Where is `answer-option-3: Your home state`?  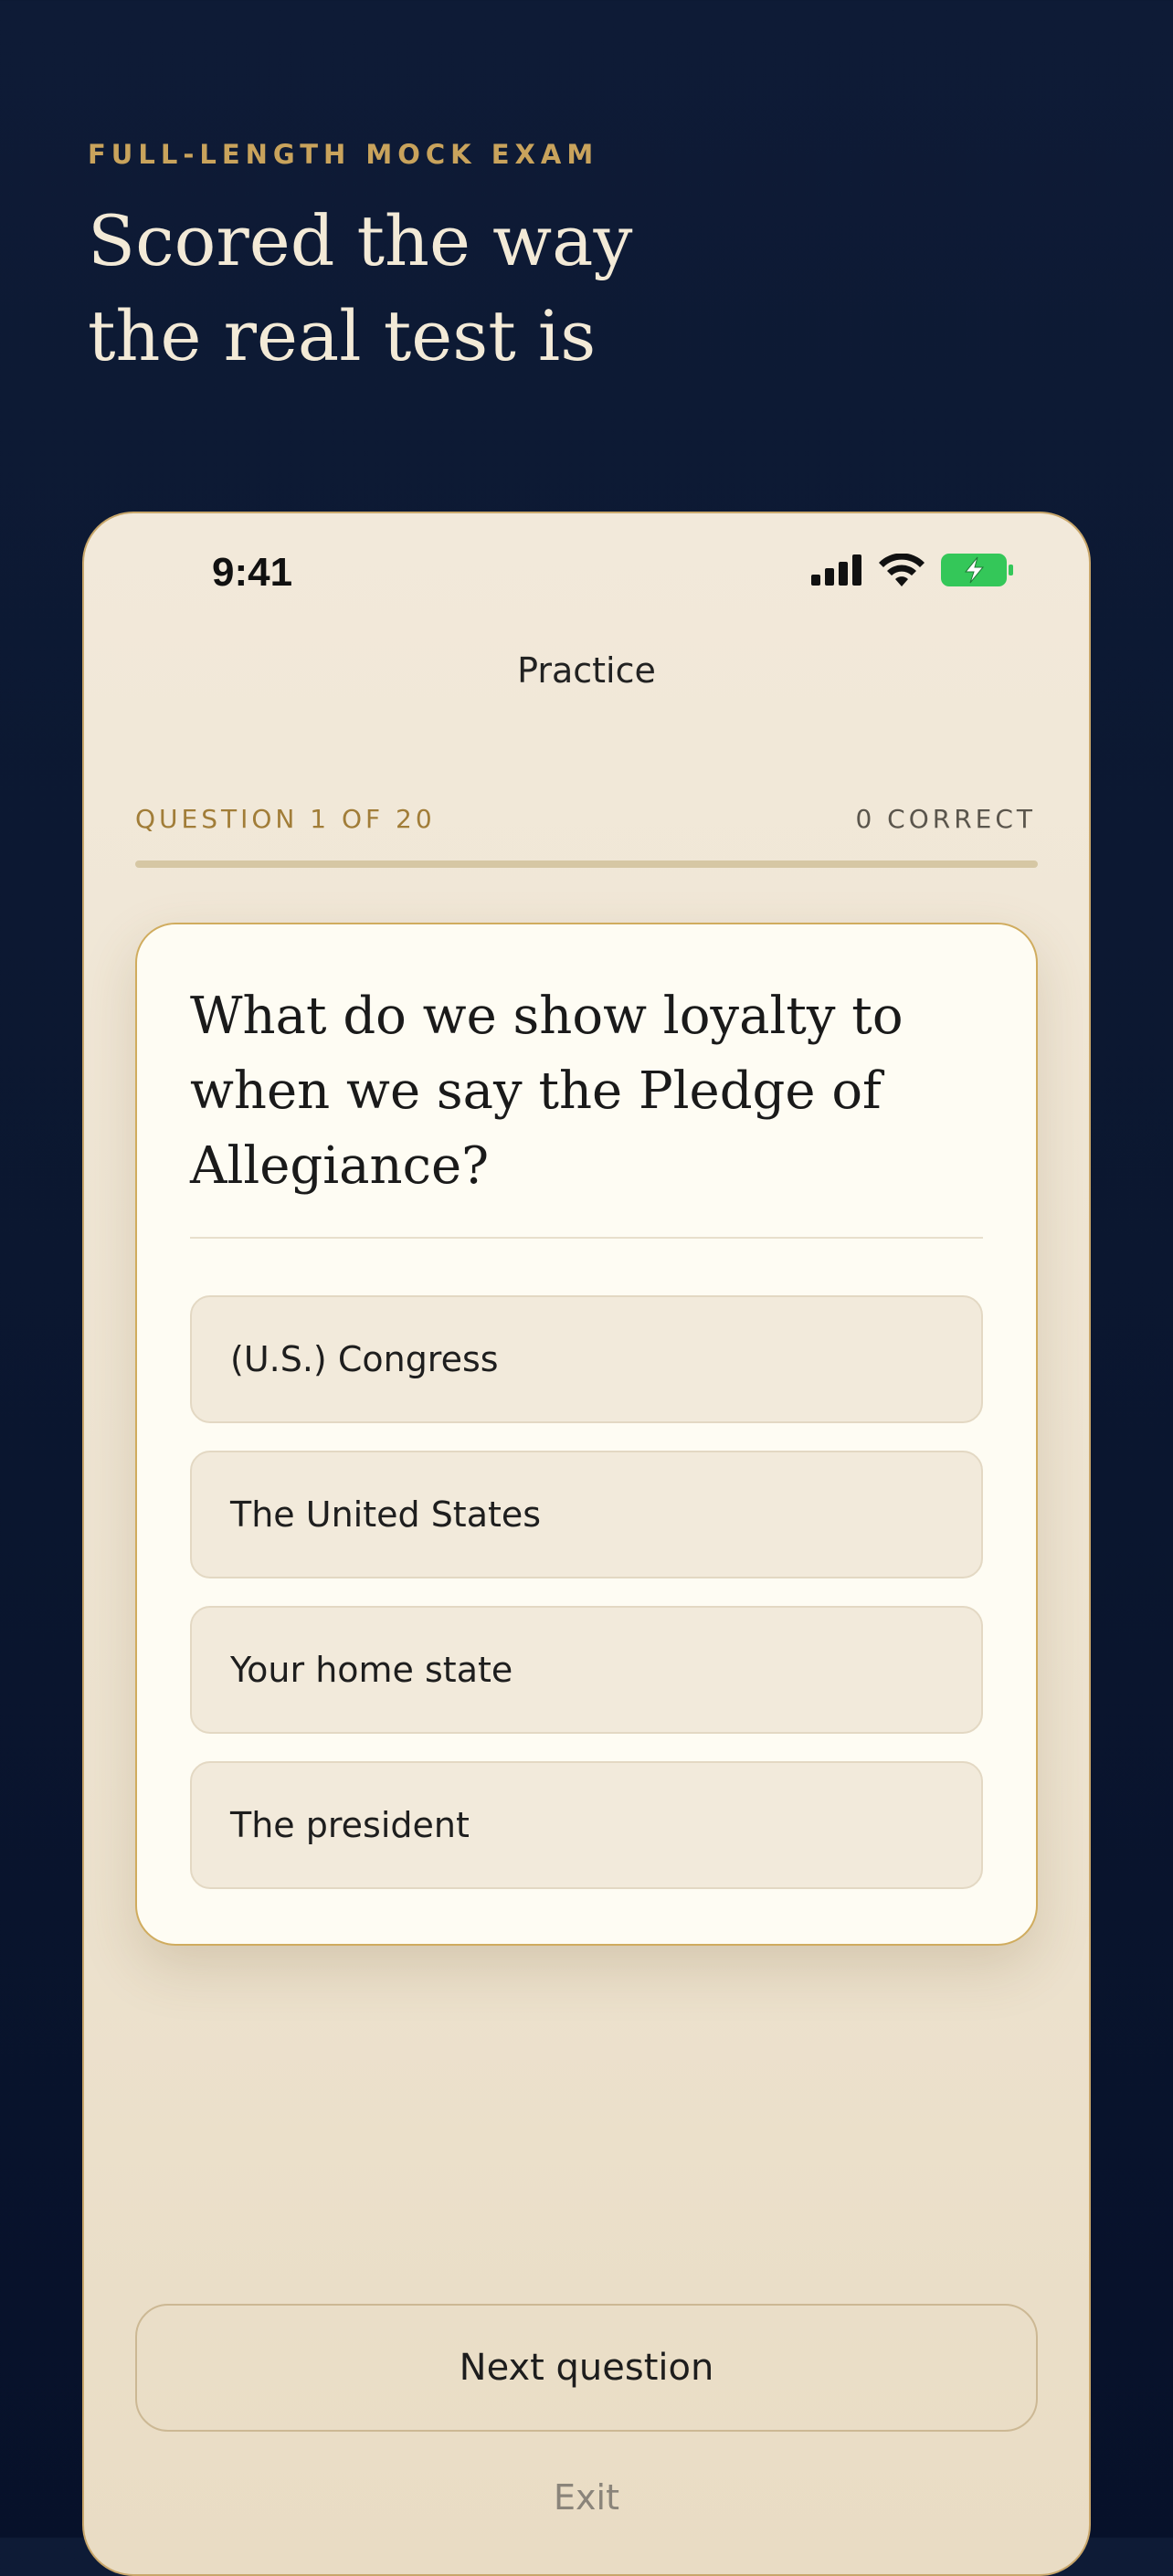 answer-option-3: Your home state is located at coordinates (586, 1670).